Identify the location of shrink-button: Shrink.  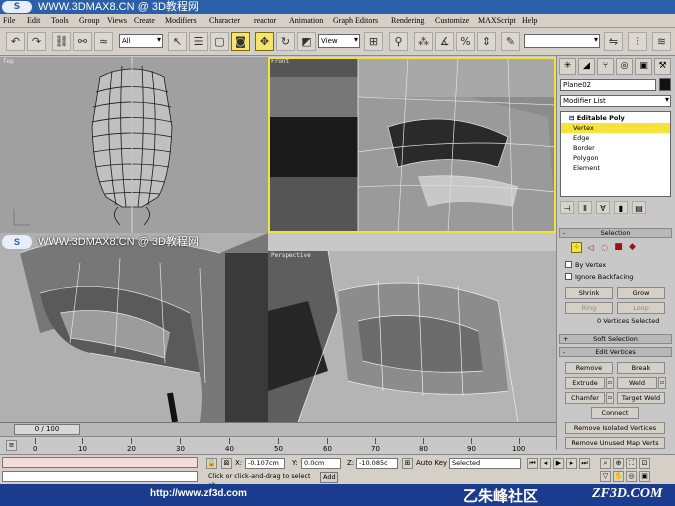
(589, 293).